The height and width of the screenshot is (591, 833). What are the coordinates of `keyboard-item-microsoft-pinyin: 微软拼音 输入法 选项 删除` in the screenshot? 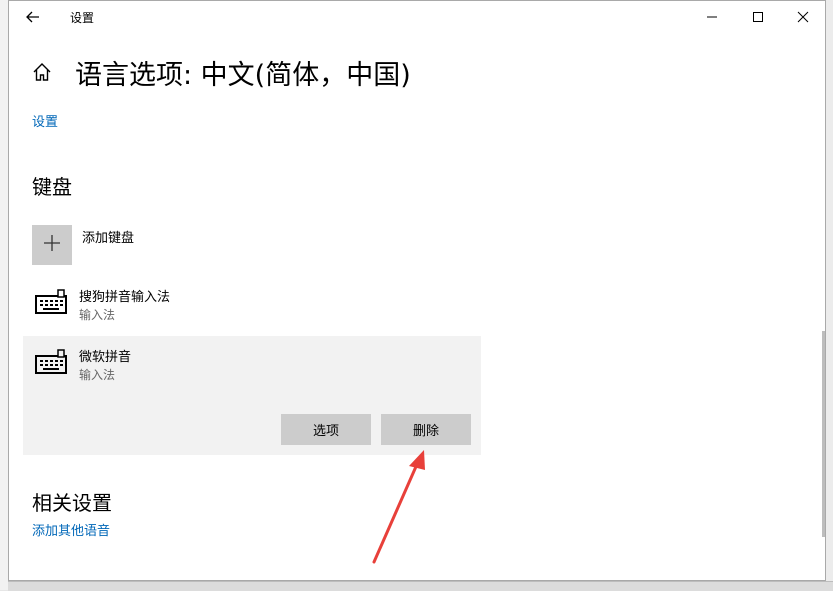 It's located at (252, 395).